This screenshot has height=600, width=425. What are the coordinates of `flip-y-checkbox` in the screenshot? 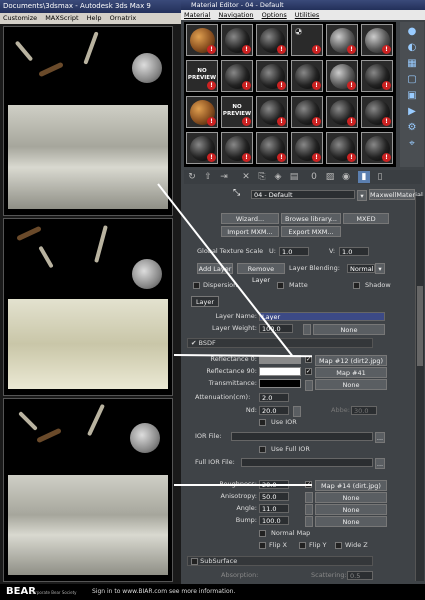 It's located at (302, 545).